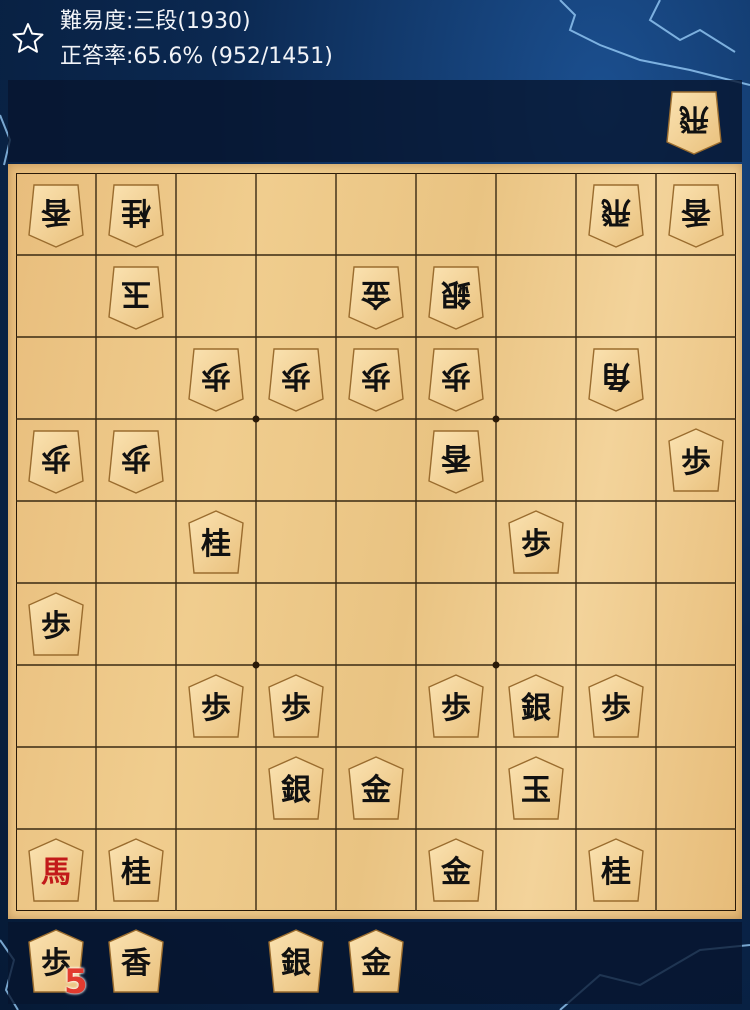 This screenshot has width=750, height=1010. I want to click on pawn-count-badge: 5, so click(76, 982).